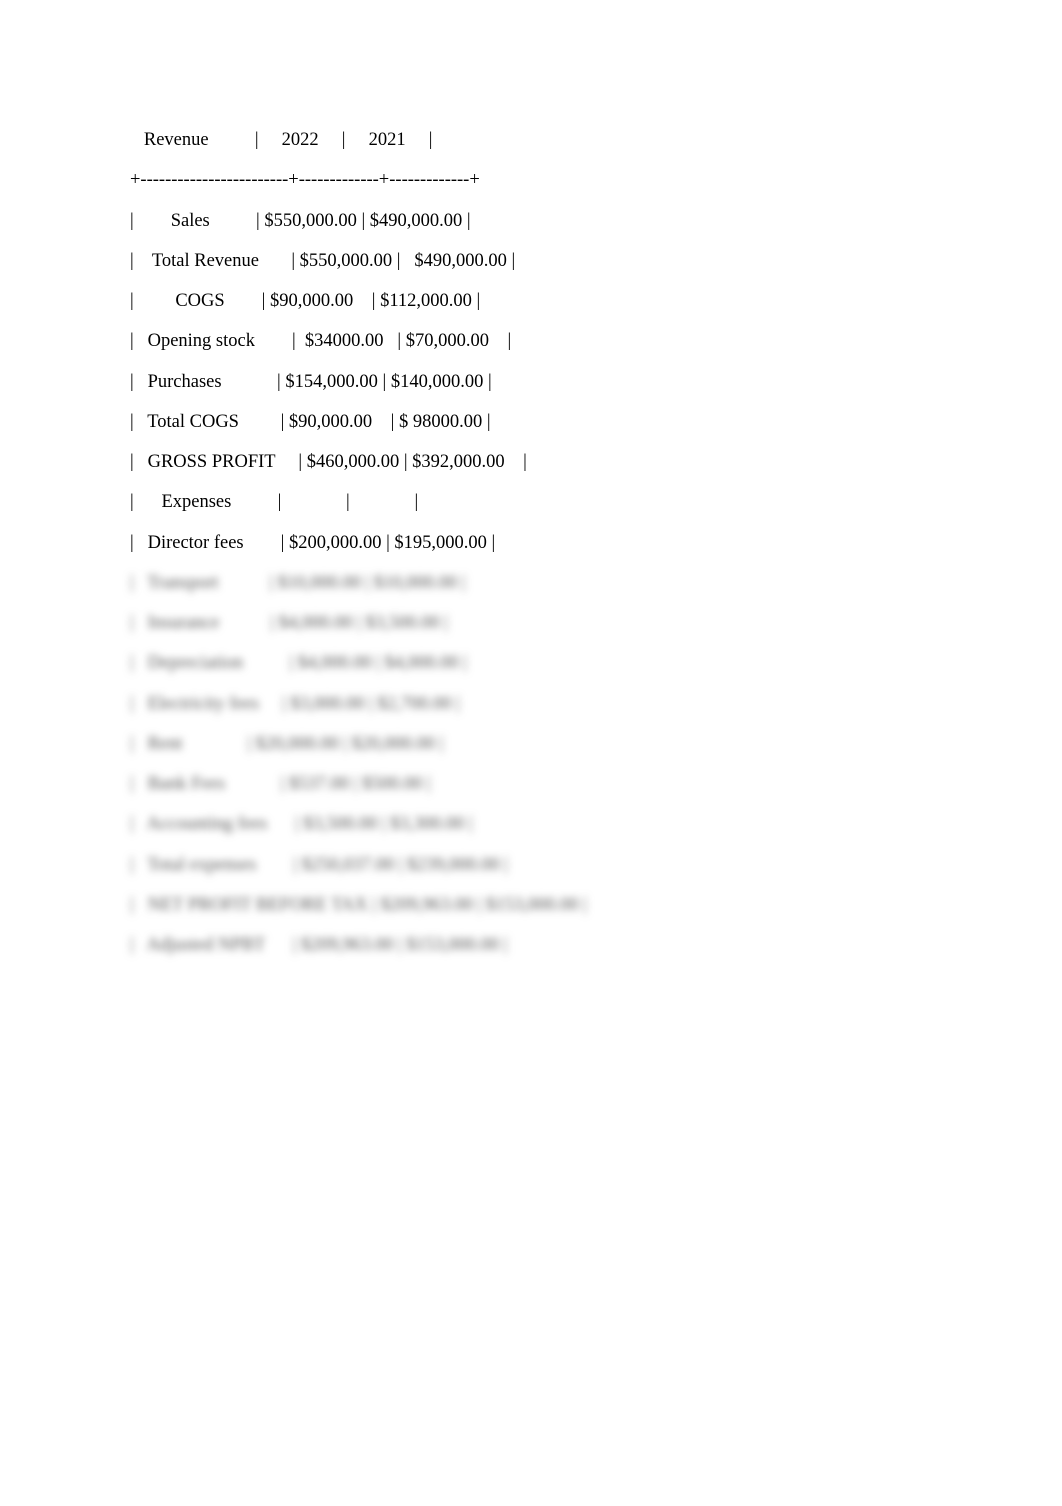 The height and width of the screenshot is (1506, 1062). Describe the element at coordinates (310, 422) in the screenshot. I see `row-total-cogs: | Total COGS | $90,000.00 | $ 98000.00 |` at that location.